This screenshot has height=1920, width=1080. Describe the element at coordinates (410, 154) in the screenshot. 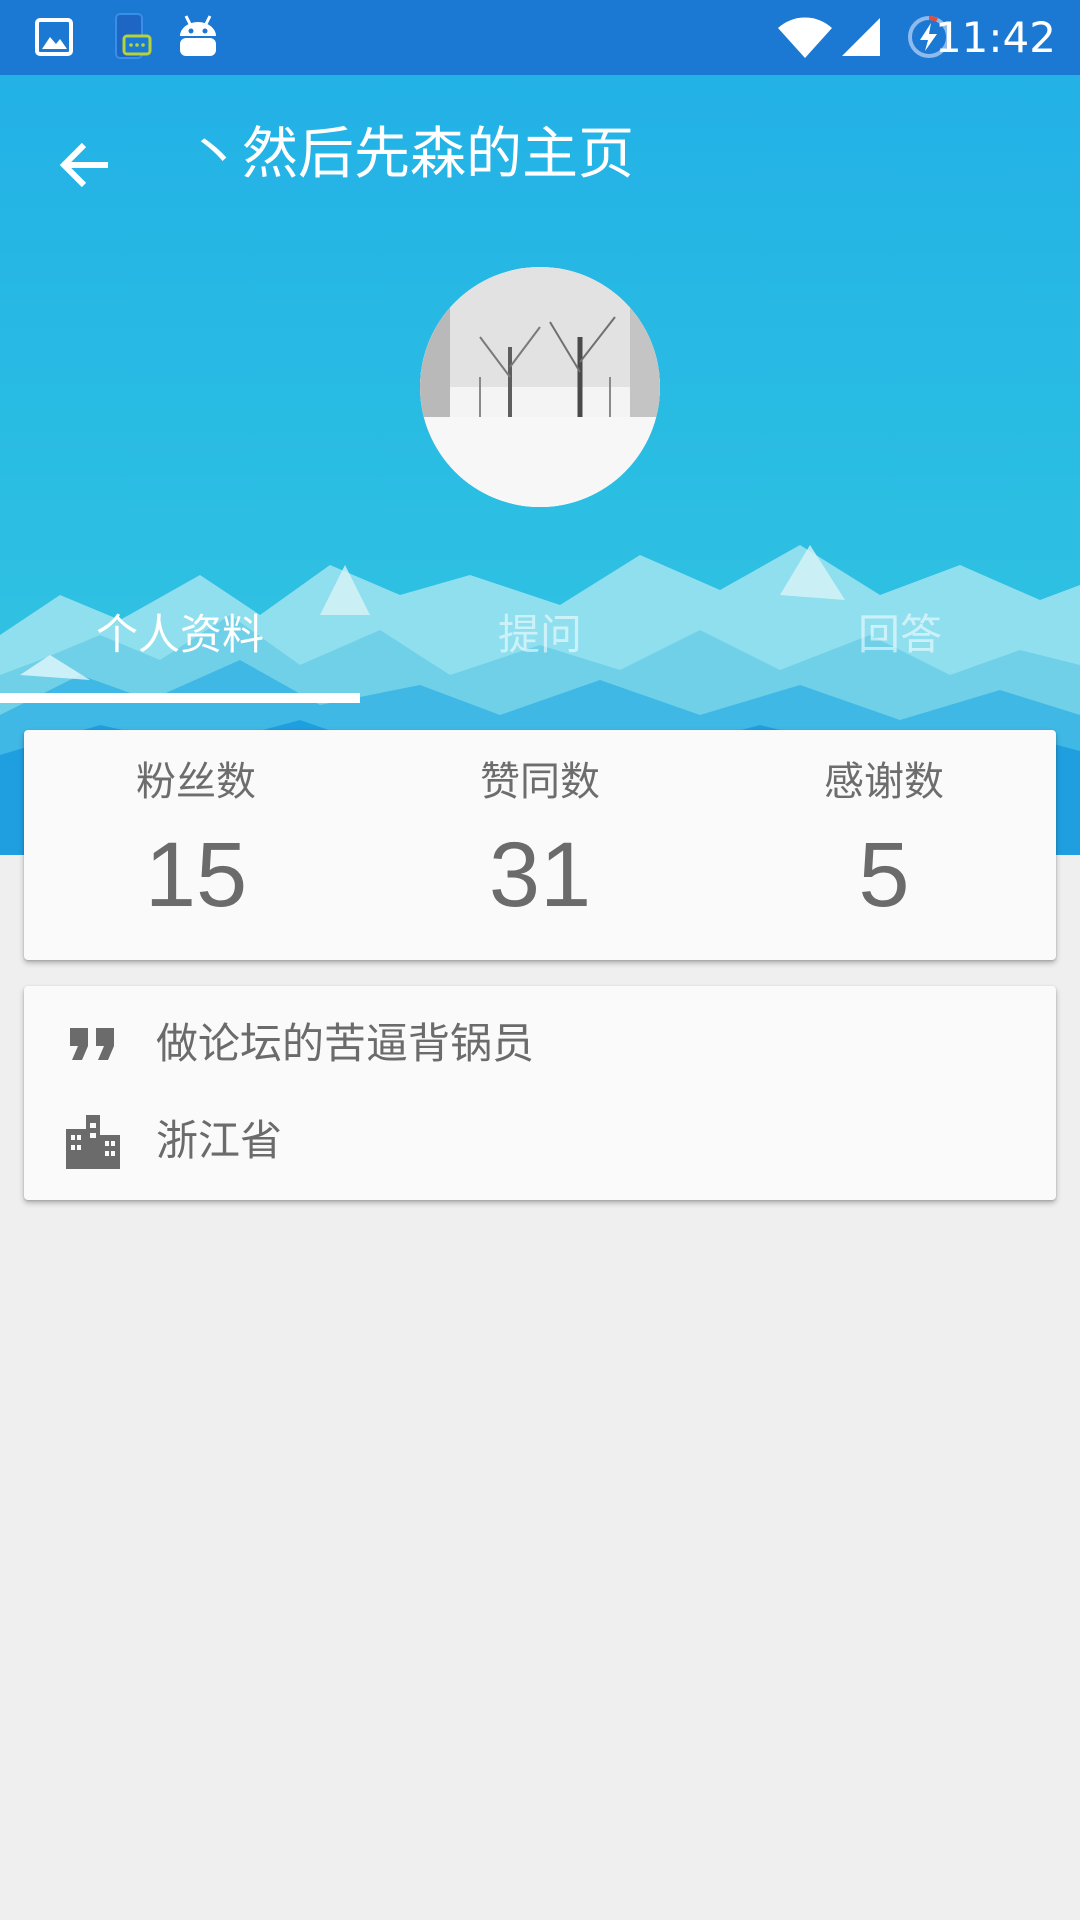

I see `page-title: 丶然后先森的主页` at that location.